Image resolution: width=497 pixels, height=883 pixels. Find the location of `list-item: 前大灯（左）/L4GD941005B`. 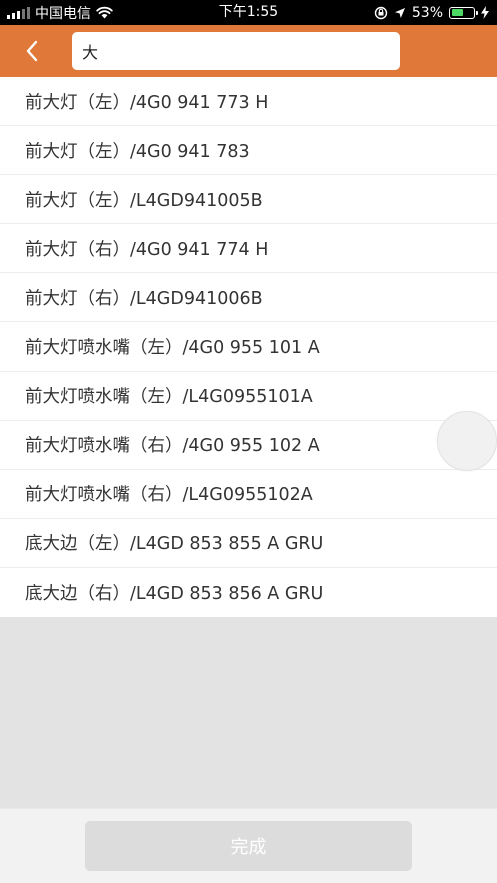

list-item: 前大灯（左）/L4GD941005B is located at coordinates (248, 200).